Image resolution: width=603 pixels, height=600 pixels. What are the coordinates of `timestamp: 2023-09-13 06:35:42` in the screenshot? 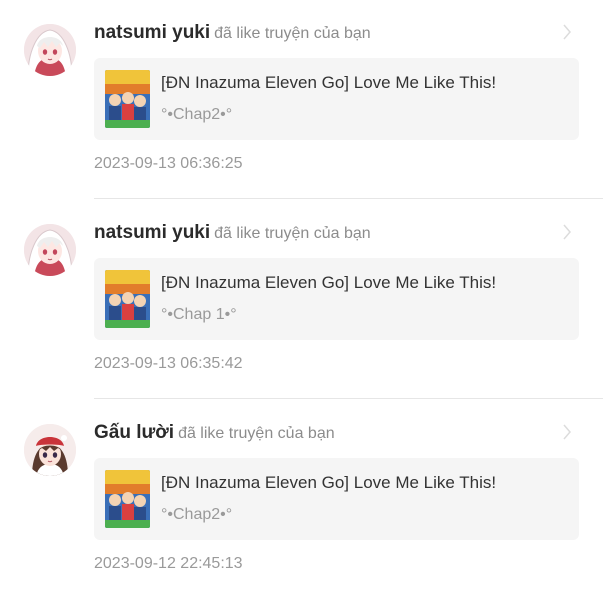 It's located at (168, 363).